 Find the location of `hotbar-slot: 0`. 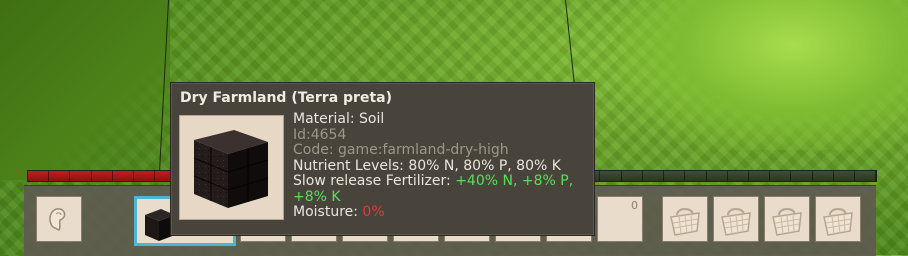

hotbar-slot: 0 is located at coordinates (620, 219).